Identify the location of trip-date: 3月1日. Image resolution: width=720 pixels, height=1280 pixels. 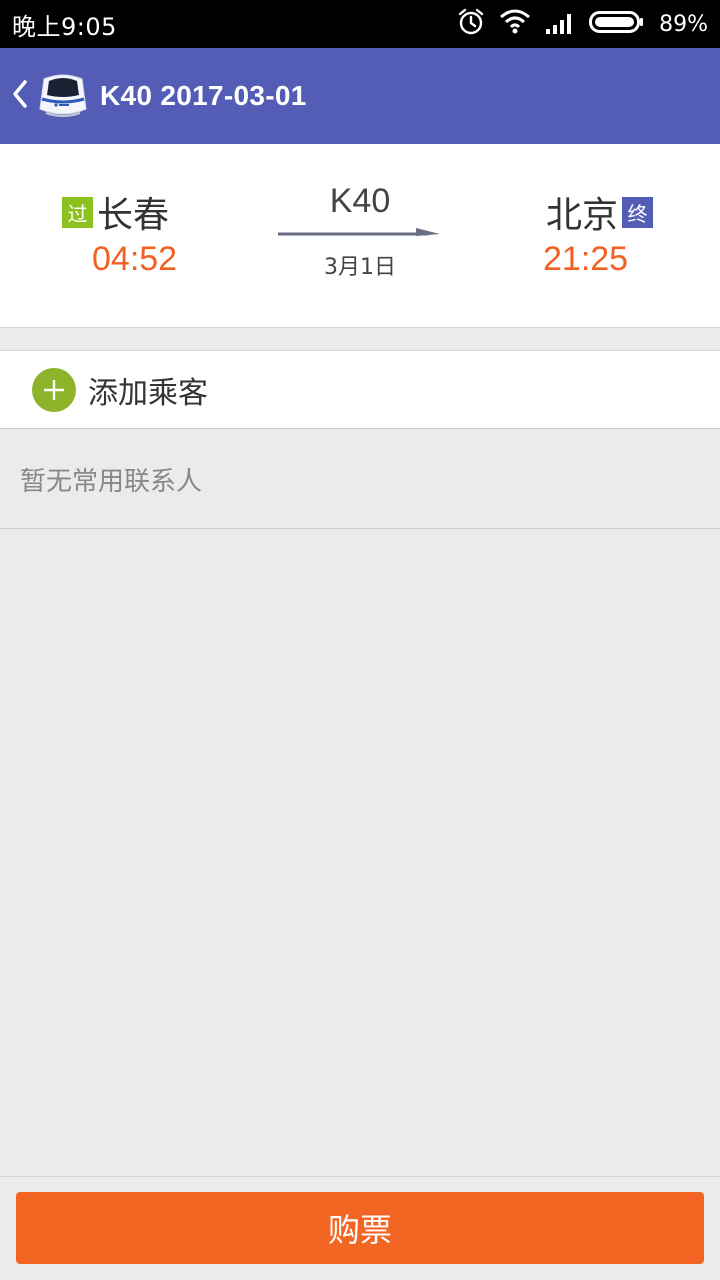
(360, 267).